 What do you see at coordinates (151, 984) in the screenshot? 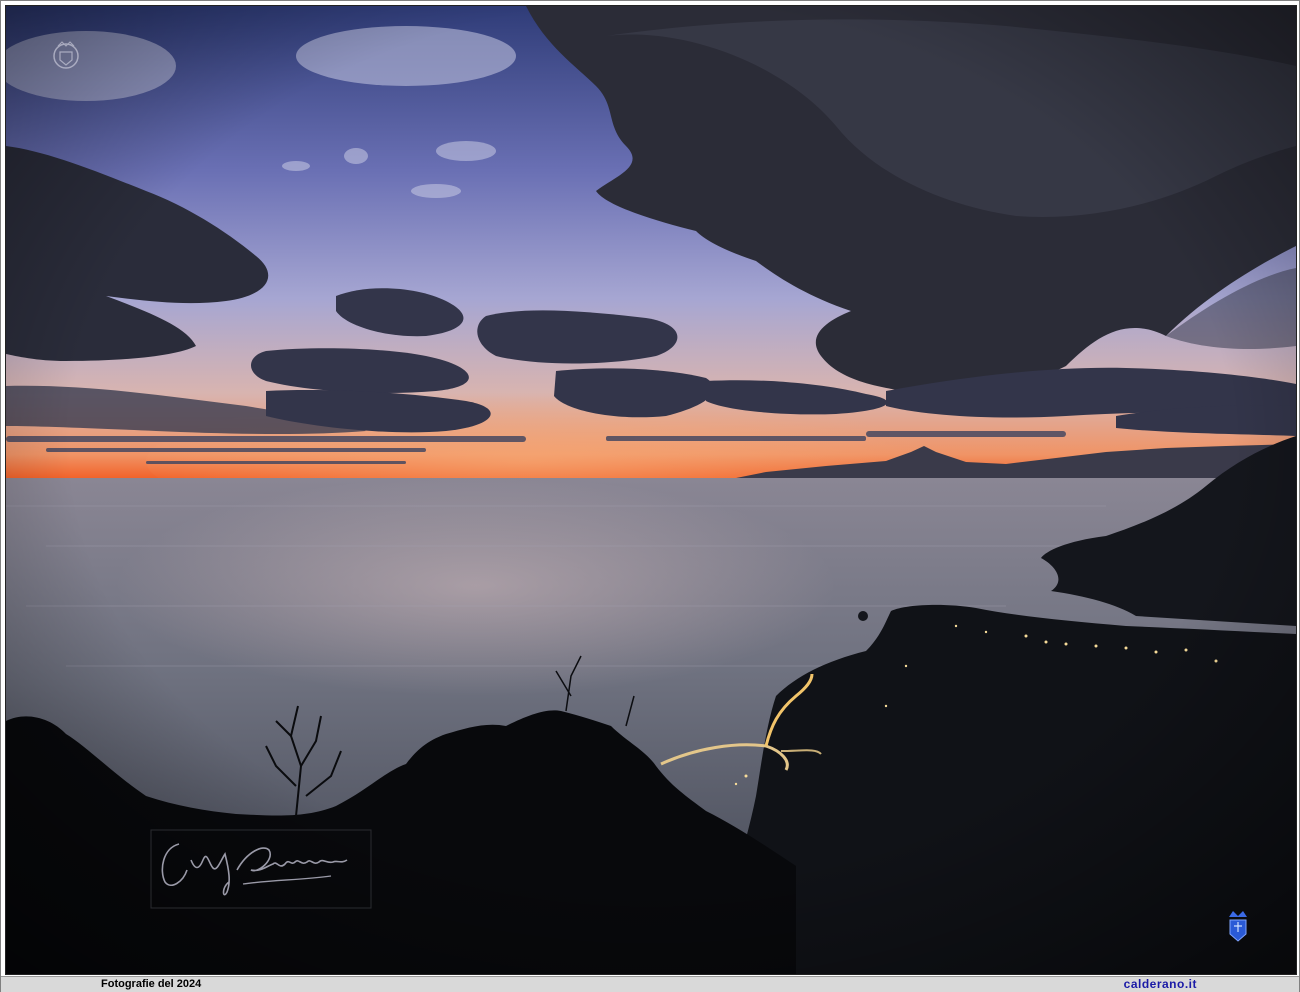
I see `footer-caption: Fotografie del 2024` at bounding box center [151, 984].